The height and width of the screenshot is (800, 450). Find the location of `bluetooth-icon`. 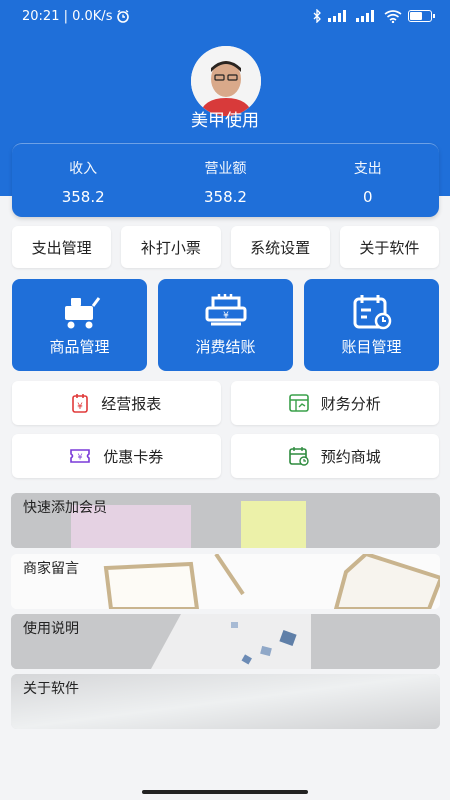

bluetooth-icon is located at coordinates (317, 16).